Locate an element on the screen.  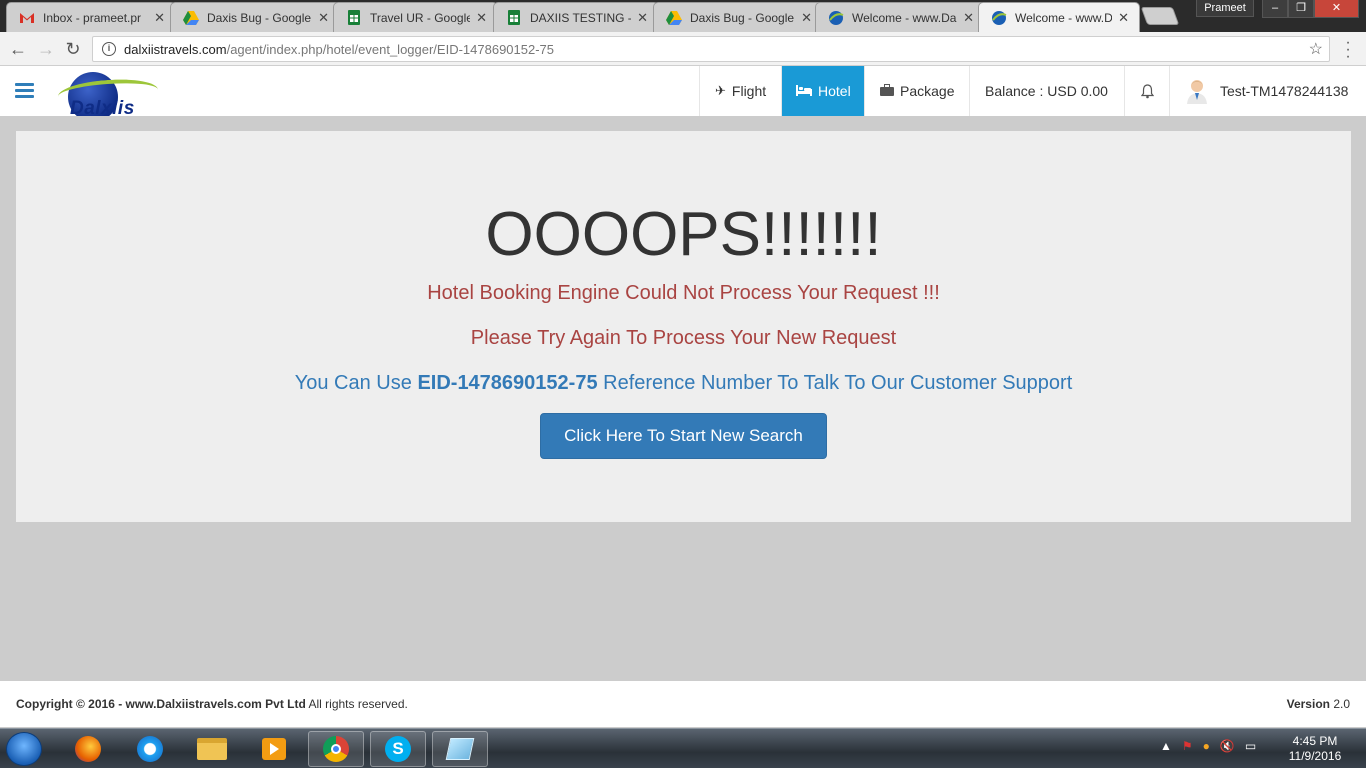
info-icon: i is located at coordinates (109, 49).